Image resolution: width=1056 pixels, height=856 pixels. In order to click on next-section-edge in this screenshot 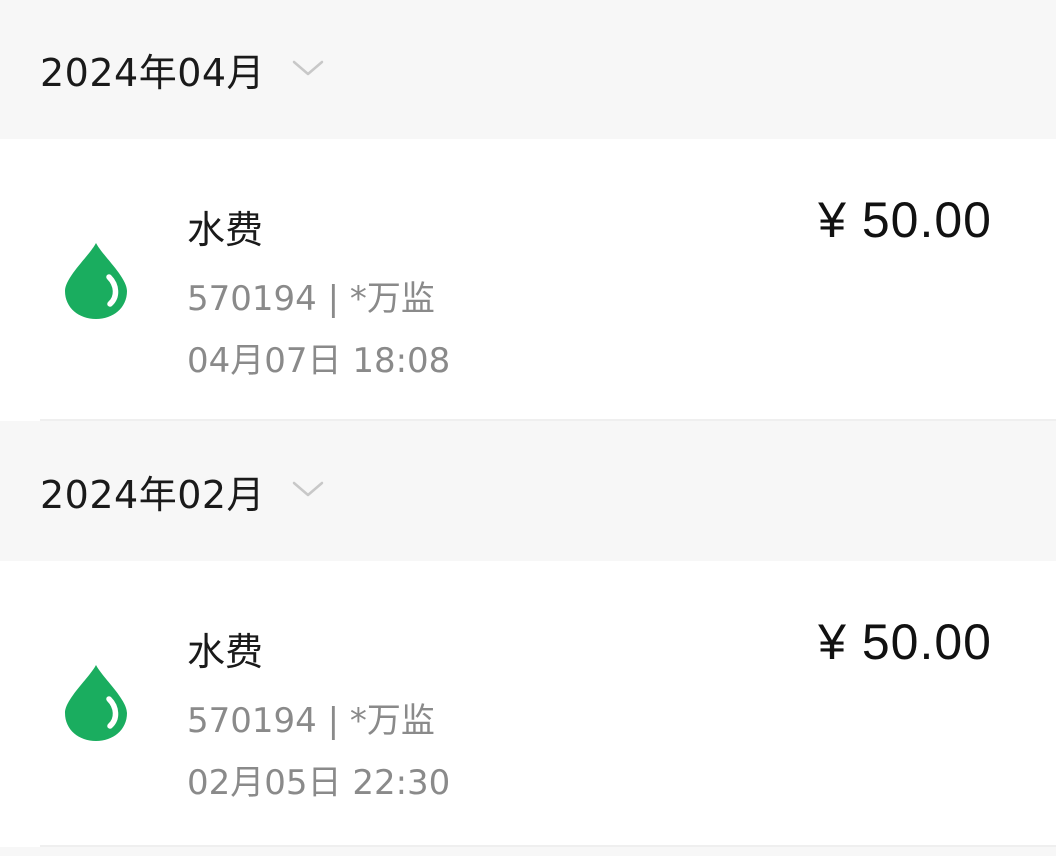, I will do `click(528, 851)`.